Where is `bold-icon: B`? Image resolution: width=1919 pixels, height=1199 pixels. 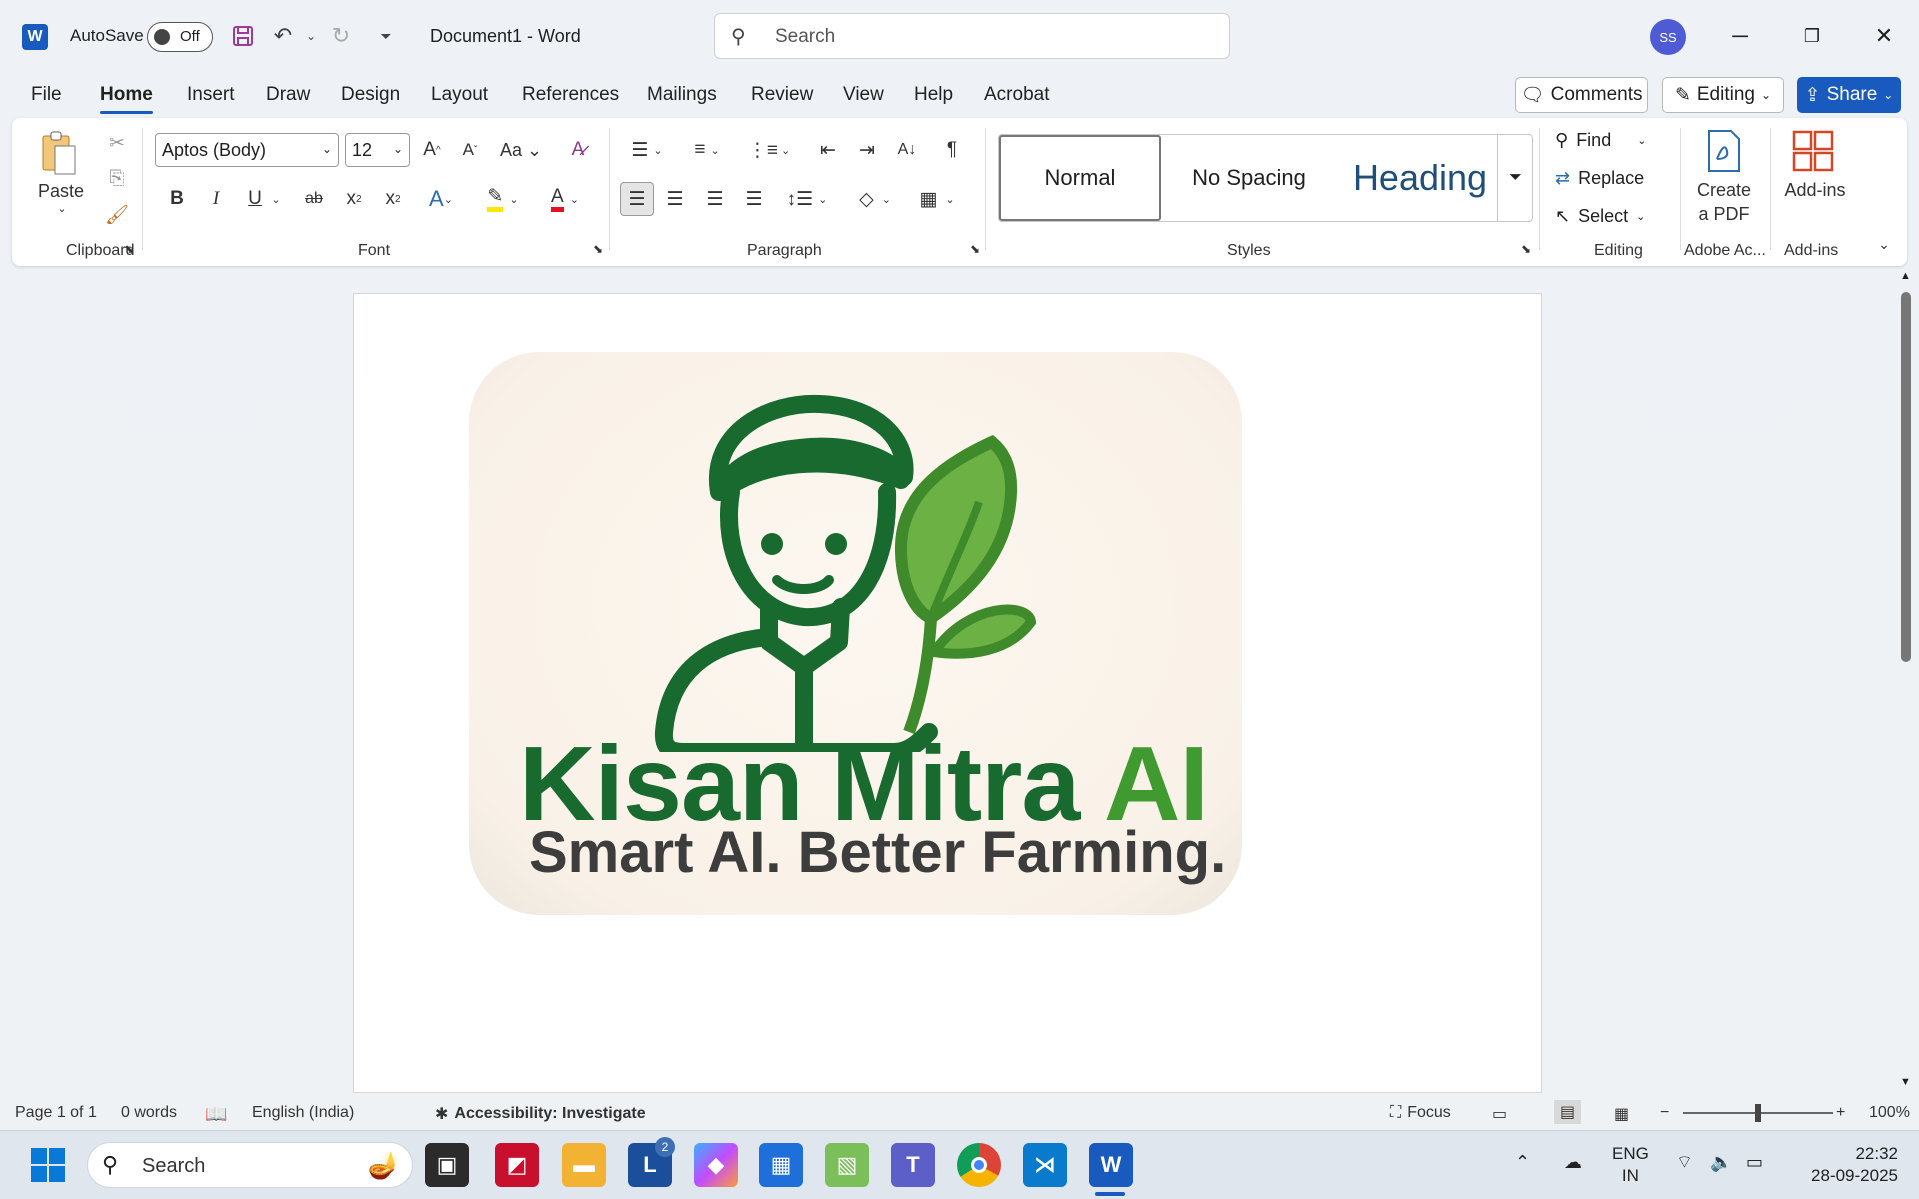
bold-icon: B is located at coordinates (177, 199).